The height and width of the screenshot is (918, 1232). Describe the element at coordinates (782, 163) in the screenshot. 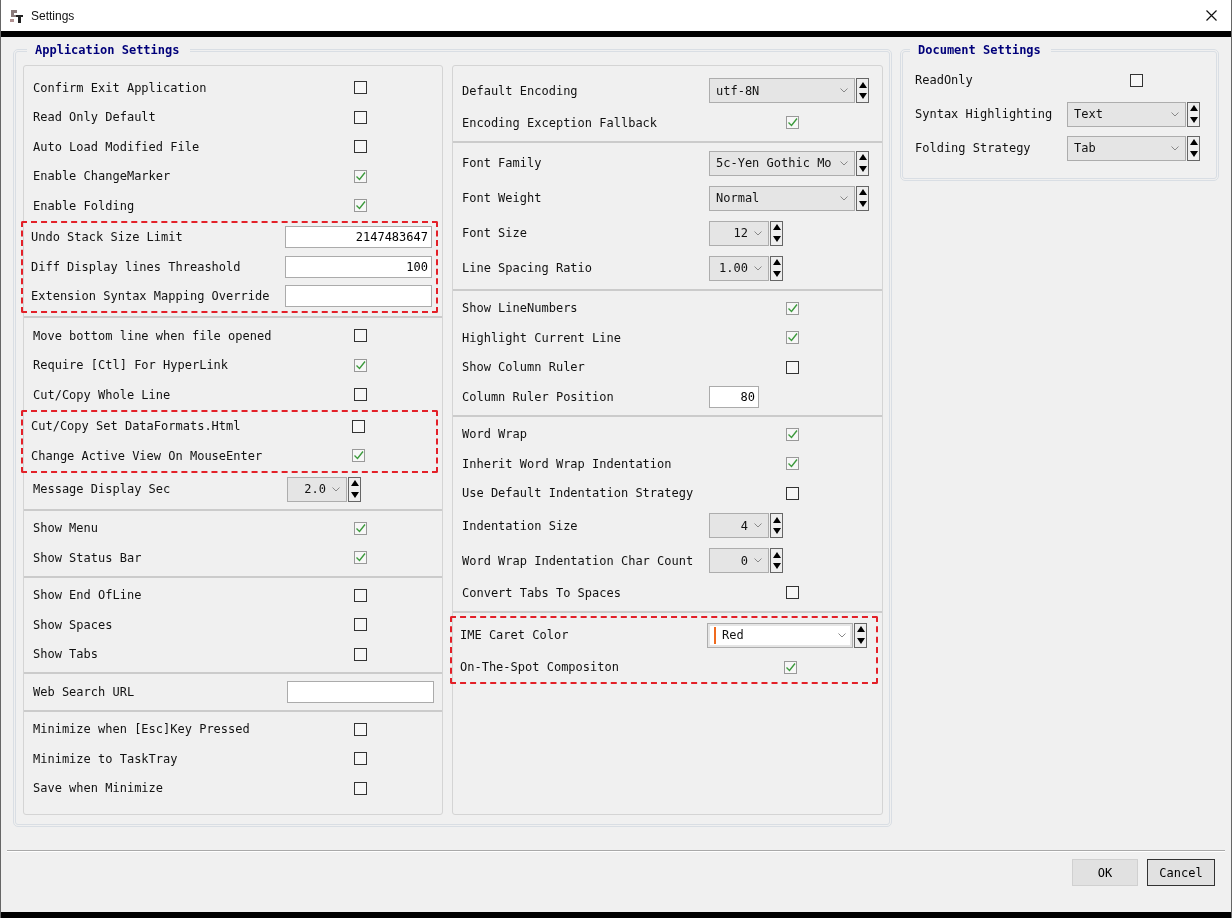

I see `dropdown: 5c-Yen Gothic Mo` at that location.